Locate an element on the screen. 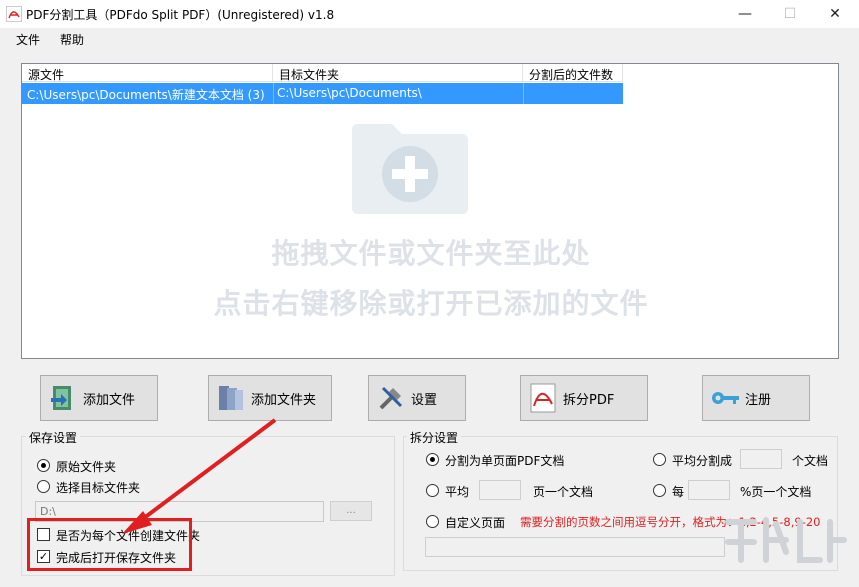 The image size is (859, 587). radio-custom-pages is located at coordinates (432, 521).